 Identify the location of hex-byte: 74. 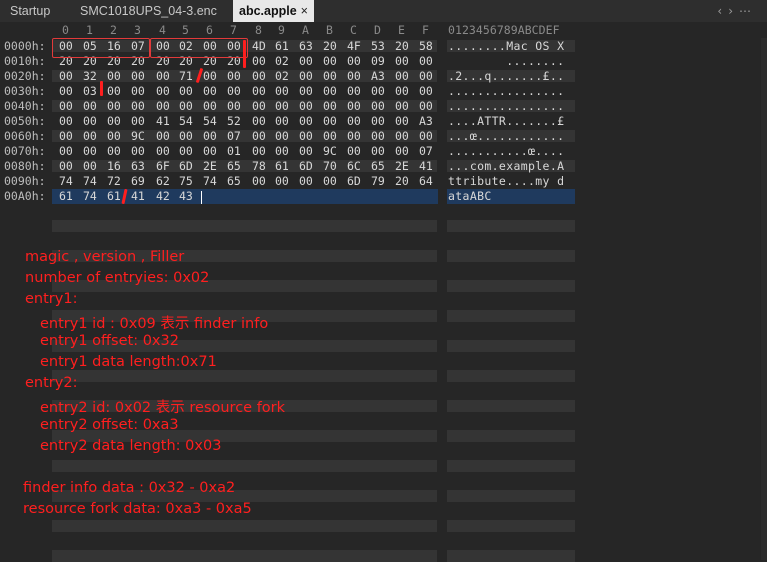
(210, 181).